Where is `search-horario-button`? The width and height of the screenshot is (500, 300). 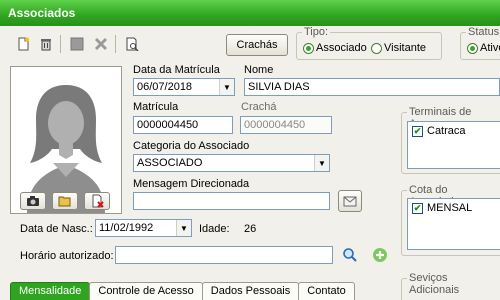
search-horario-button is located at coordinates (350, 255).